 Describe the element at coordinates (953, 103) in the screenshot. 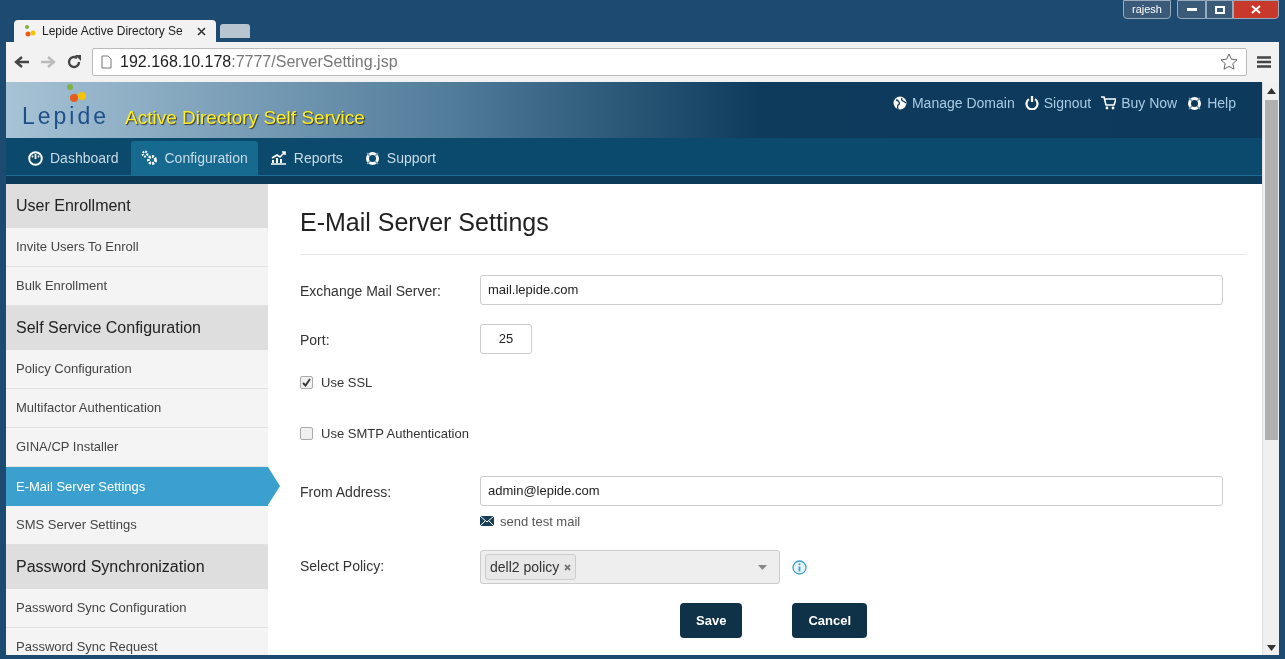

I see `header-link: Manage Domain` at that location.